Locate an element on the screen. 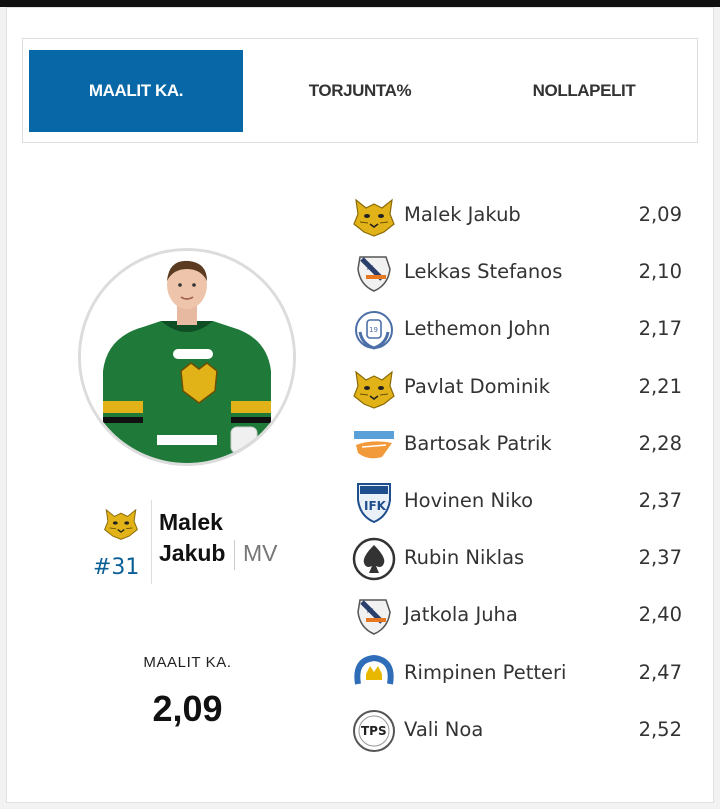 This screenshot has height=809, width=720. leader-row: Hovinen Niko 2,37 is located at coordinates (519, 501).